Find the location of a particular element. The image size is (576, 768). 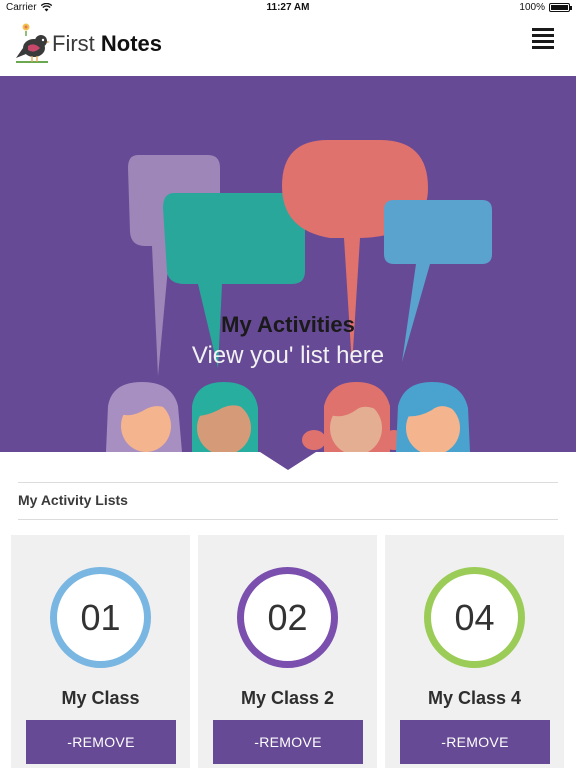

list-number-ring: 01 is located at coordinates (100, 617).